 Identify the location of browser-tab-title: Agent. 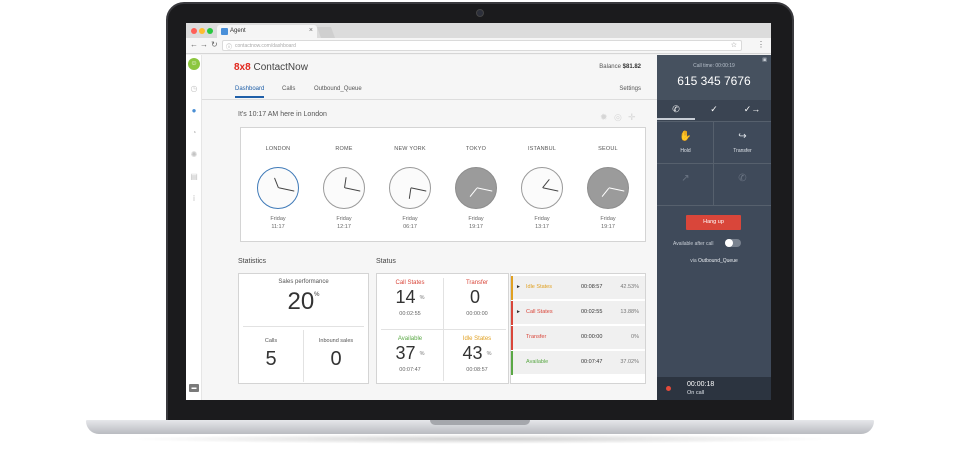
(238, 31).